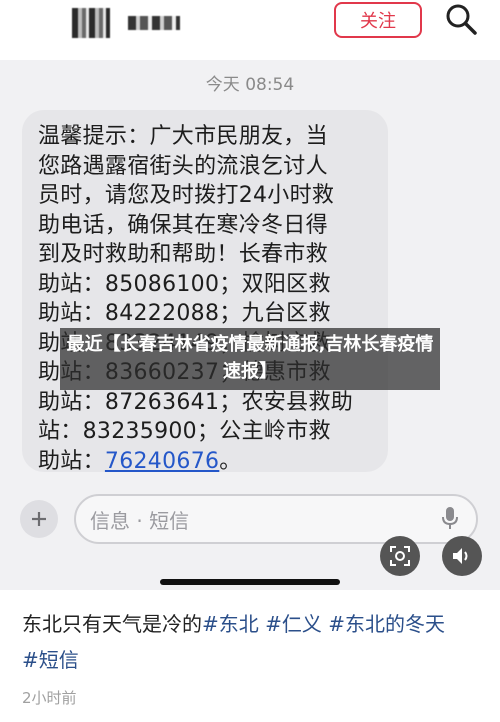 This screenshot has width=500, height=722. I want to click on caption-text: 东北只有天气是冷的, so click(112, 624).